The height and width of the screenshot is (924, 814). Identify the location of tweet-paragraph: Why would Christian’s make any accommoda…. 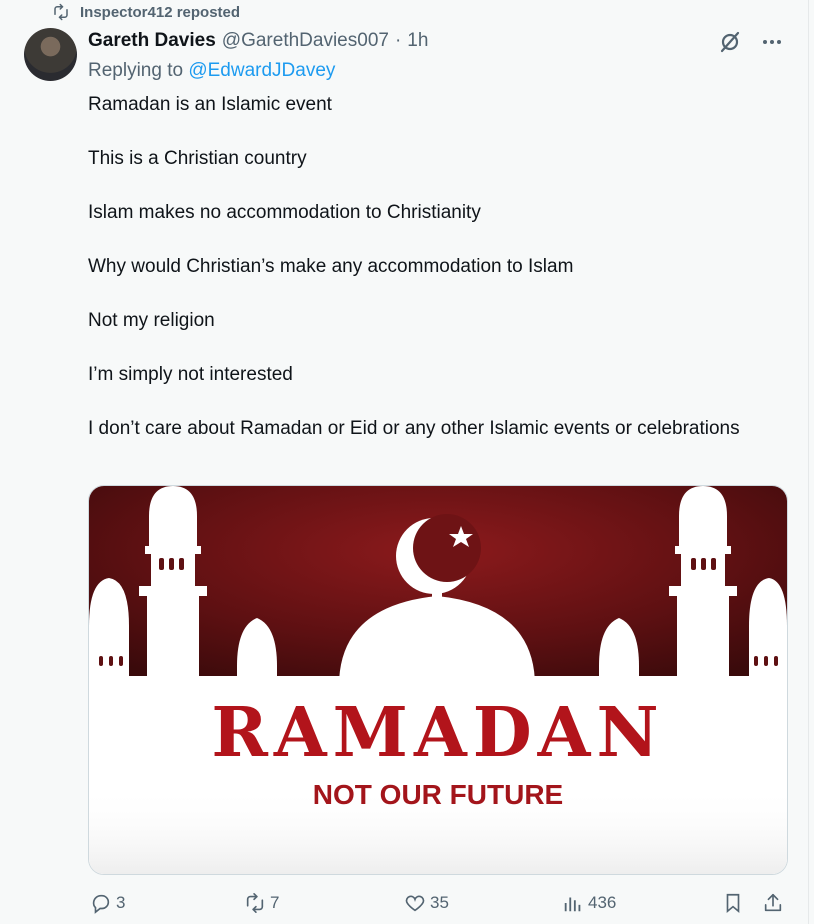
(331, 266).